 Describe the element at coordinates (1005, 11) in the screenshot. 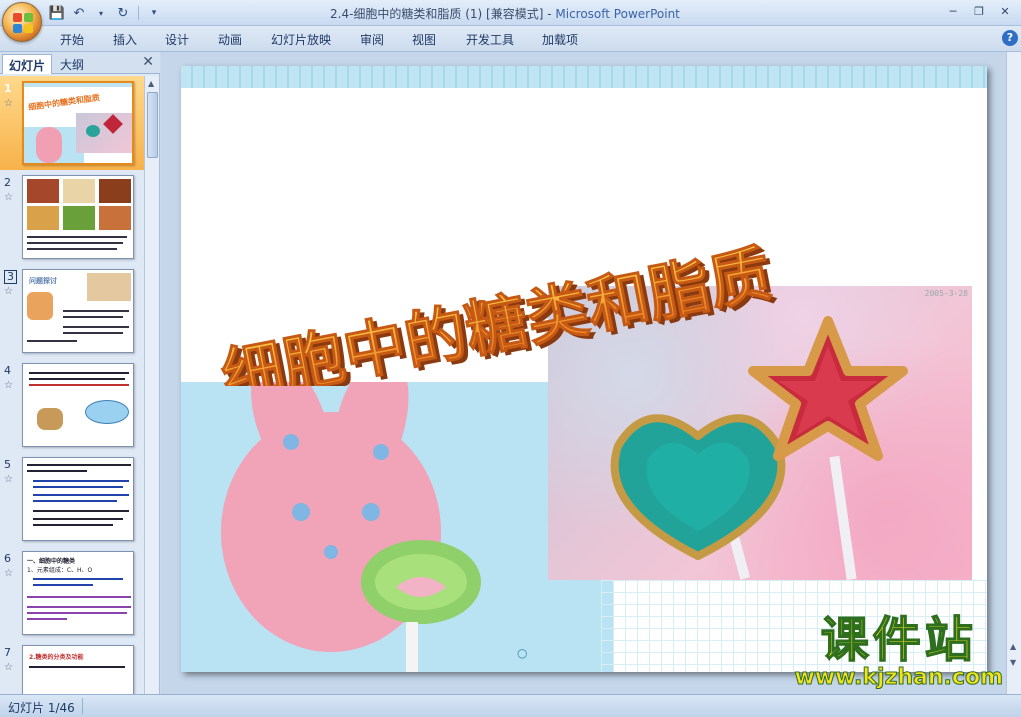

I see `close-icon: ✕` at that location.